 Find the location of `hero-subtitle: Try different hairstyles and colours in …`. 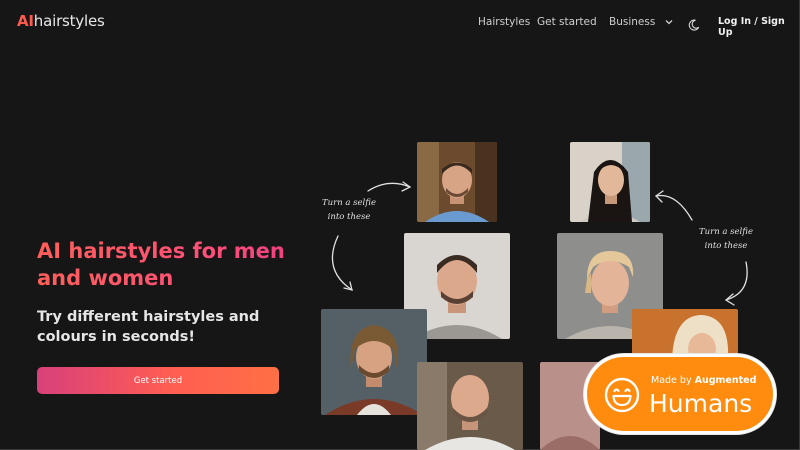

hero-subtitle: Try different hairstyles and colours in … is located at coordinates (148, 327).